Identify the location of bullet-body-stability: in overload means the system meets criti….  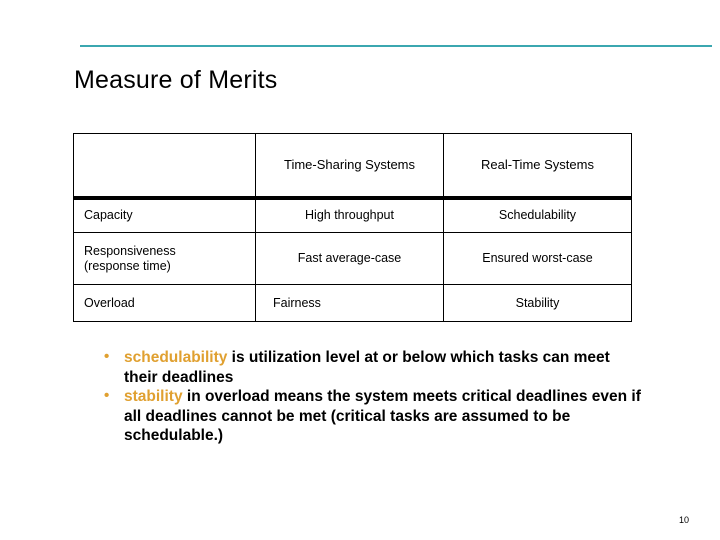
(382, 416).